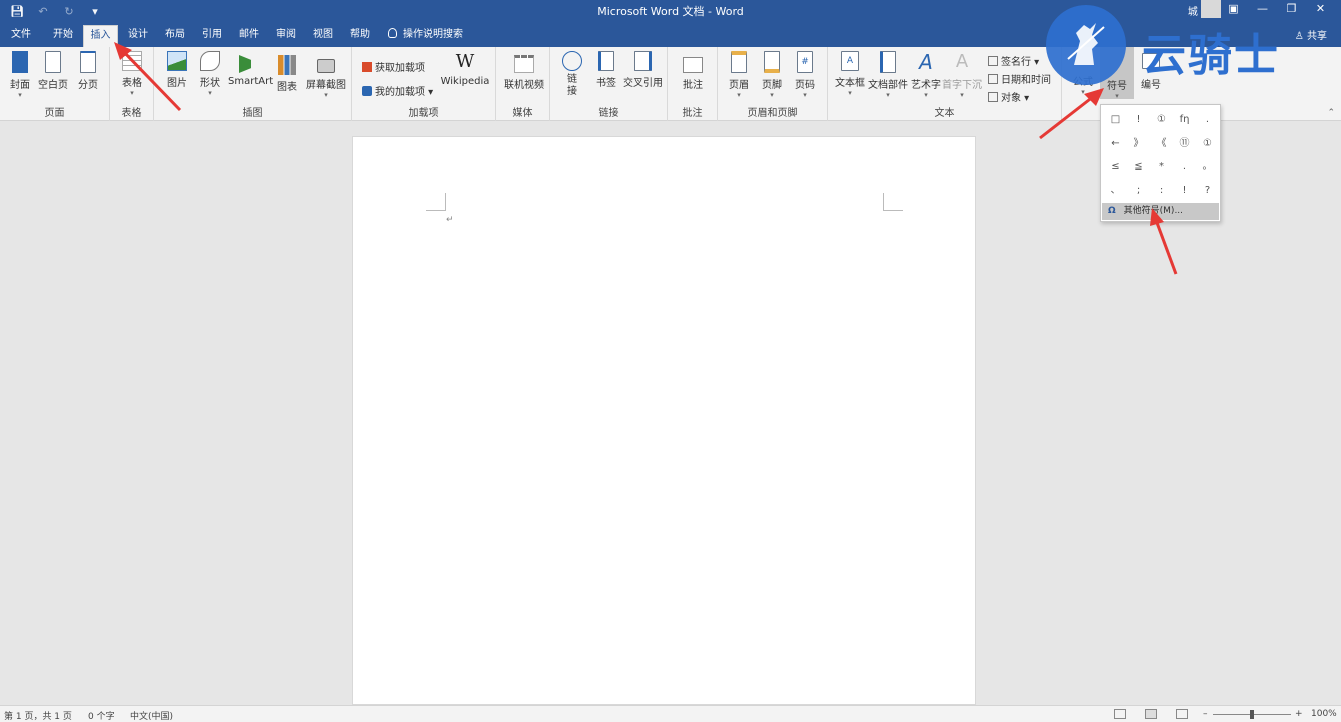 This screenshot has height=722, width=1341. What do you see at coordinates (1184, 144) in the screenshot?
I see `symbol-cell: ⑪` at bounding box center [1184, 144].